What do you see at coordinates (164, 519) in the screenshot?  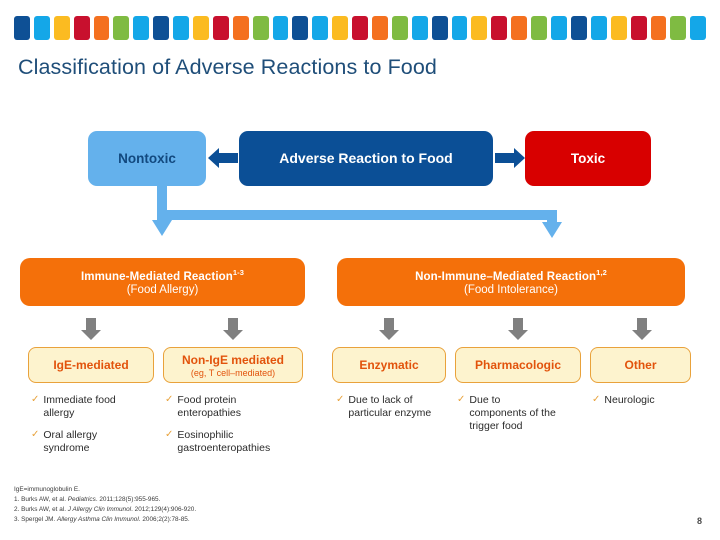 I see `footnote-3-citation: . 2006;2(2):78-85.` at bounding box center [164, 519].